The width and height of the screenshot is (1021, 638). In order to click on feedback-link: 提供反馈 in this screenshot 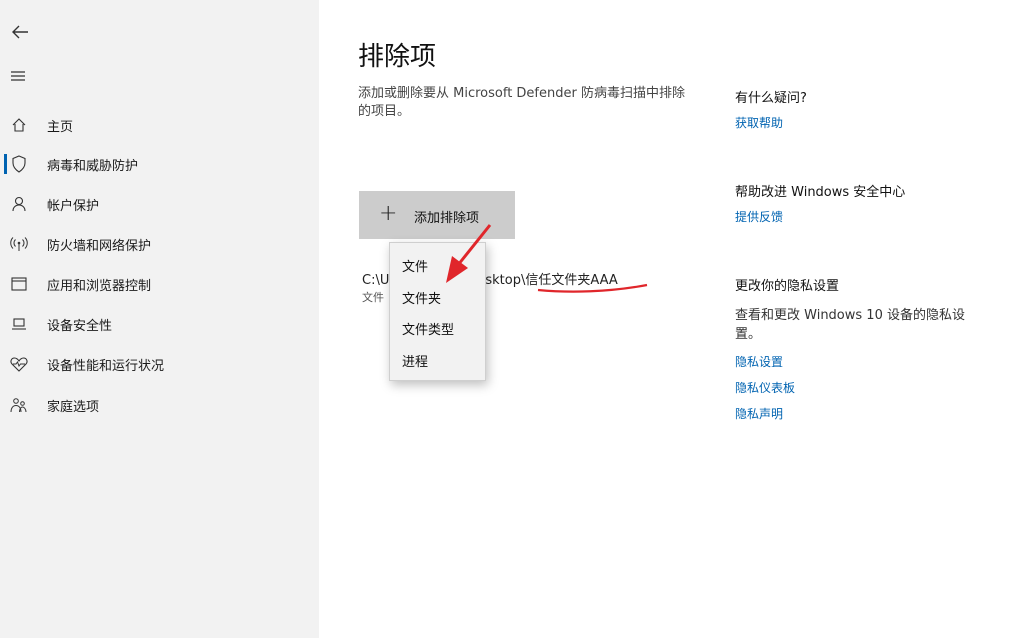, I will do `click(759, 216)`.